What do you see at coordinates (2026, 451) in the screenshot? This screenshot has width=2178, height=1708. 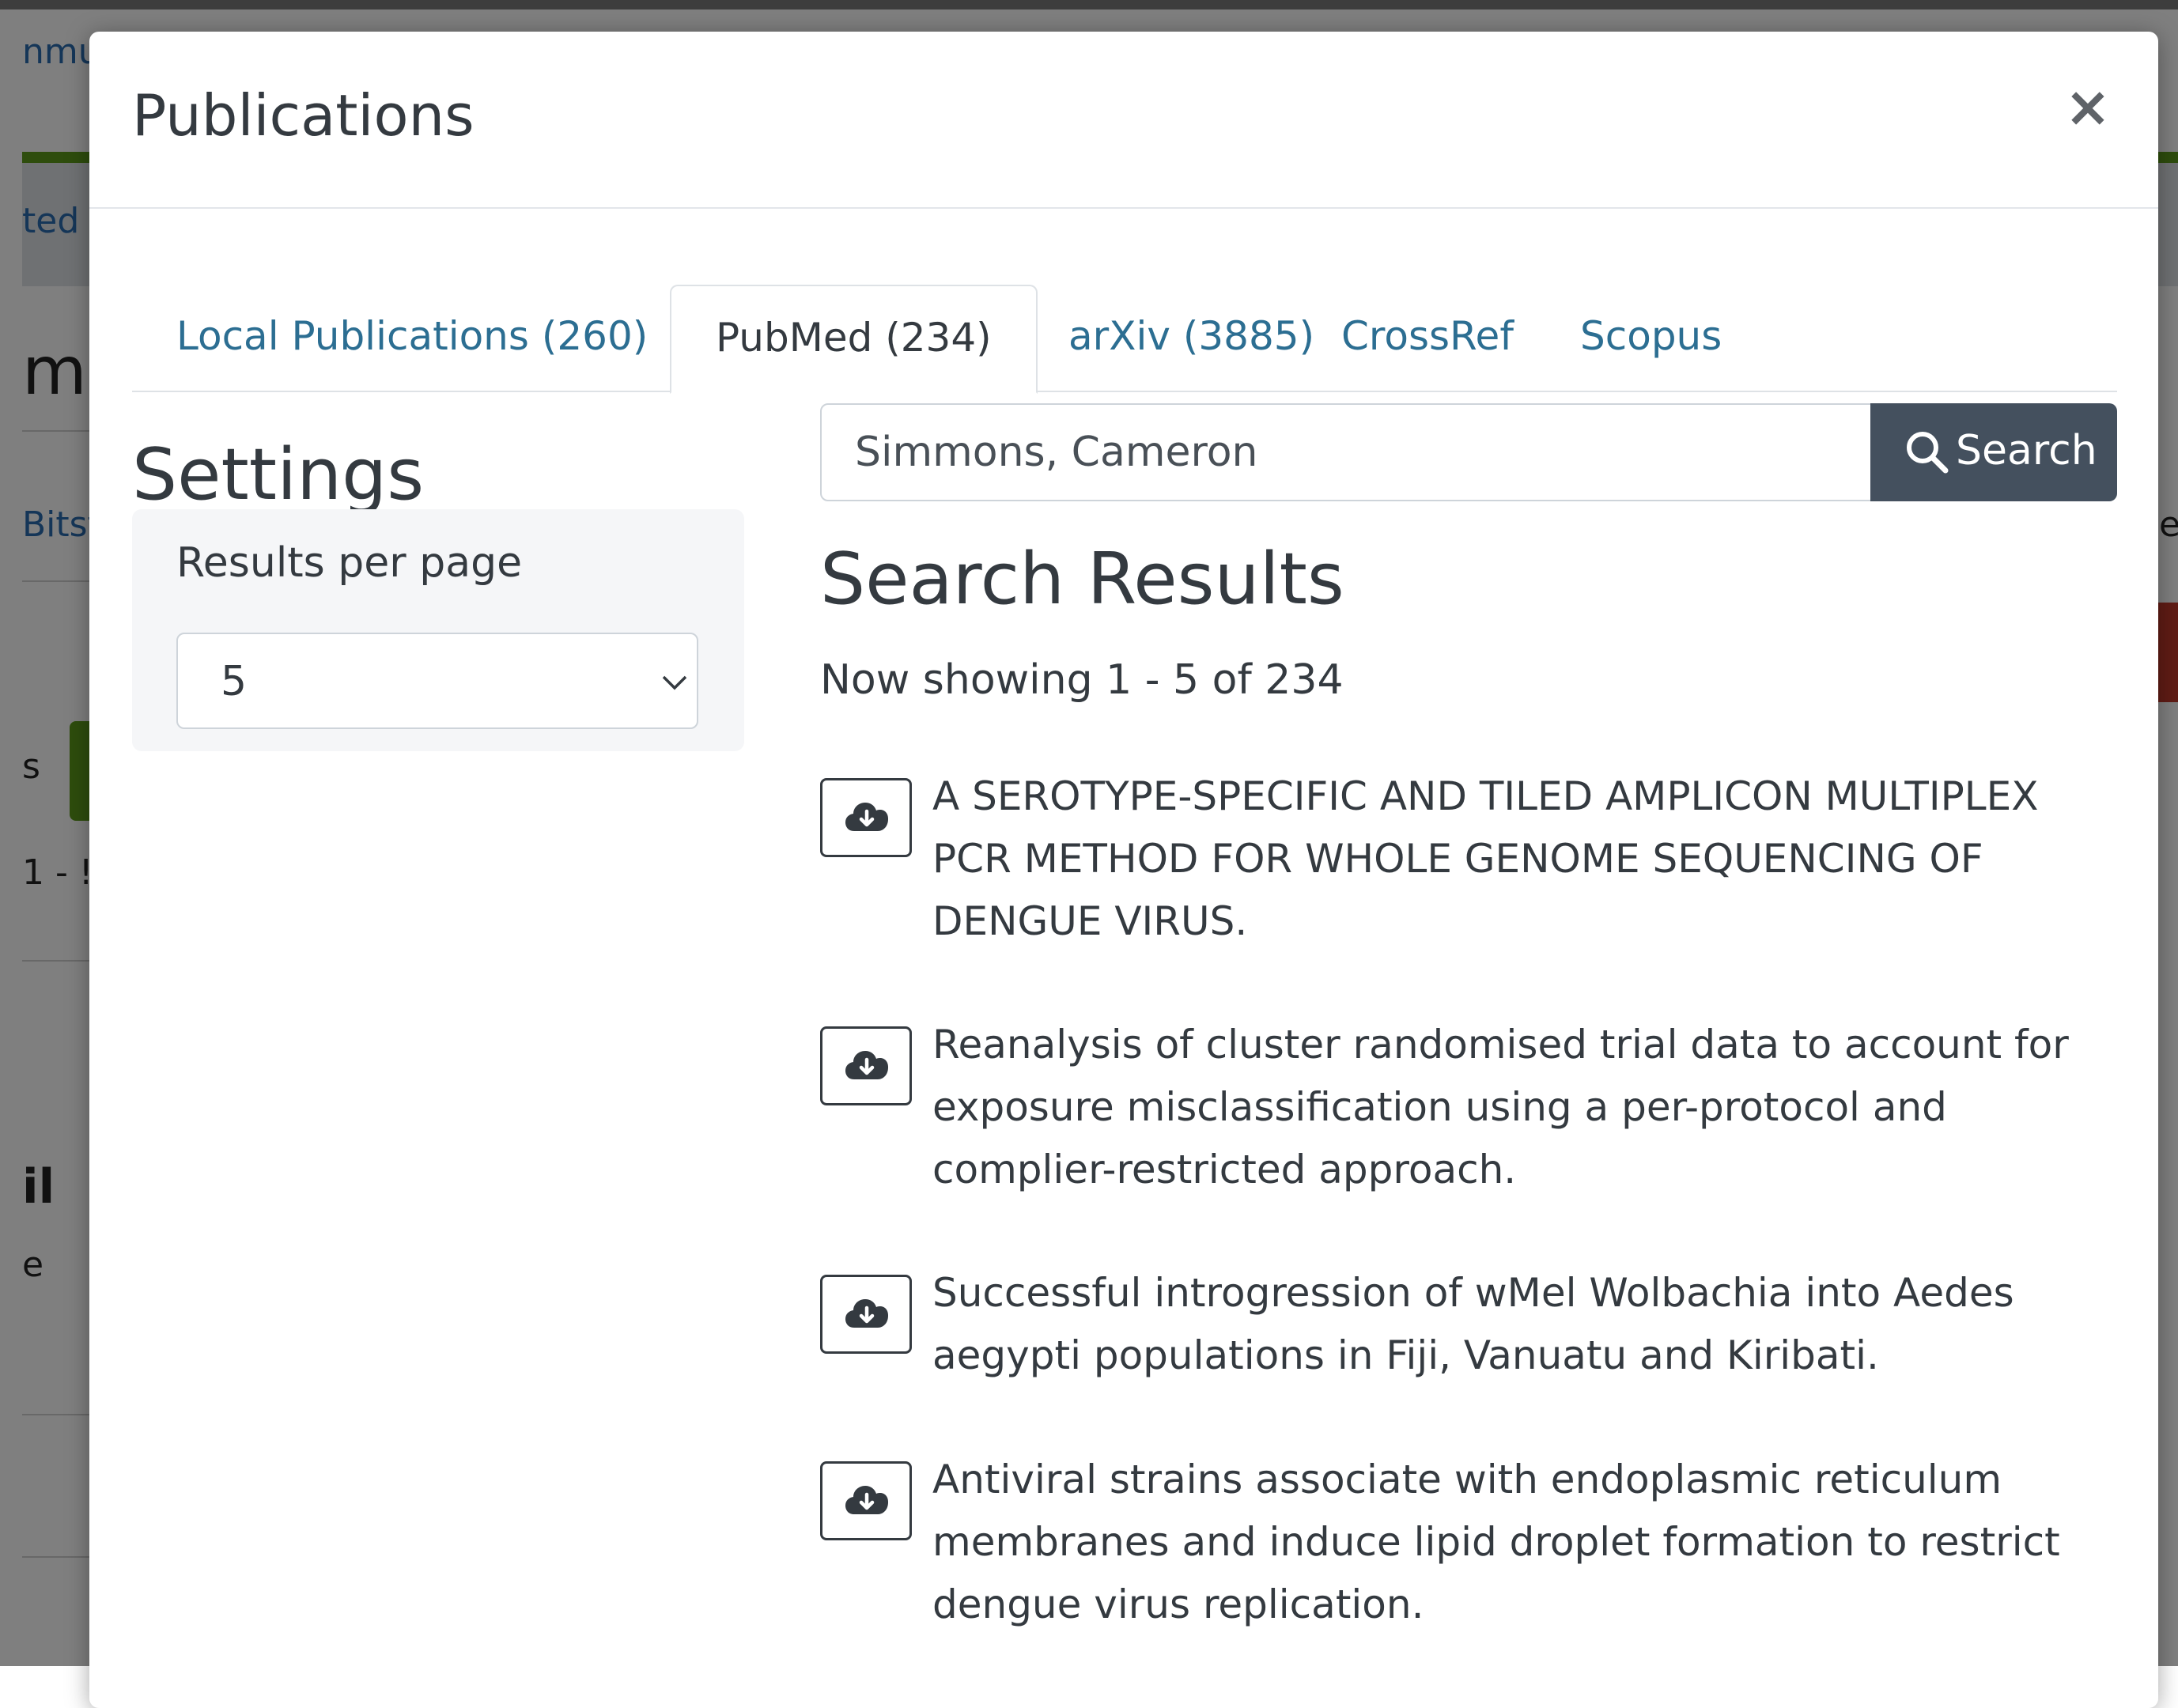 I see `search-button-label: Search` at bounding box center [2026, 451].